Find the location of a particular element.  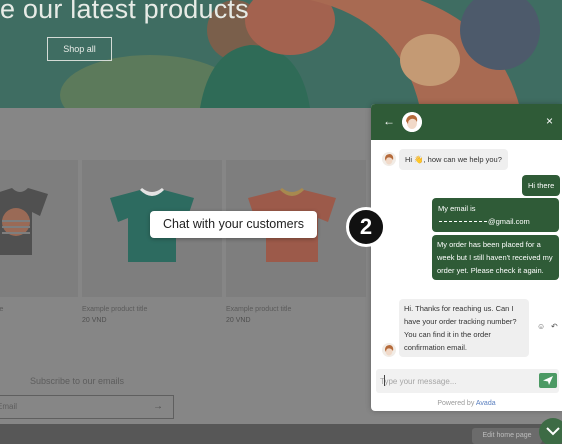

feature-tooltip: Chat with your customers is located at coordinates (234, 224).